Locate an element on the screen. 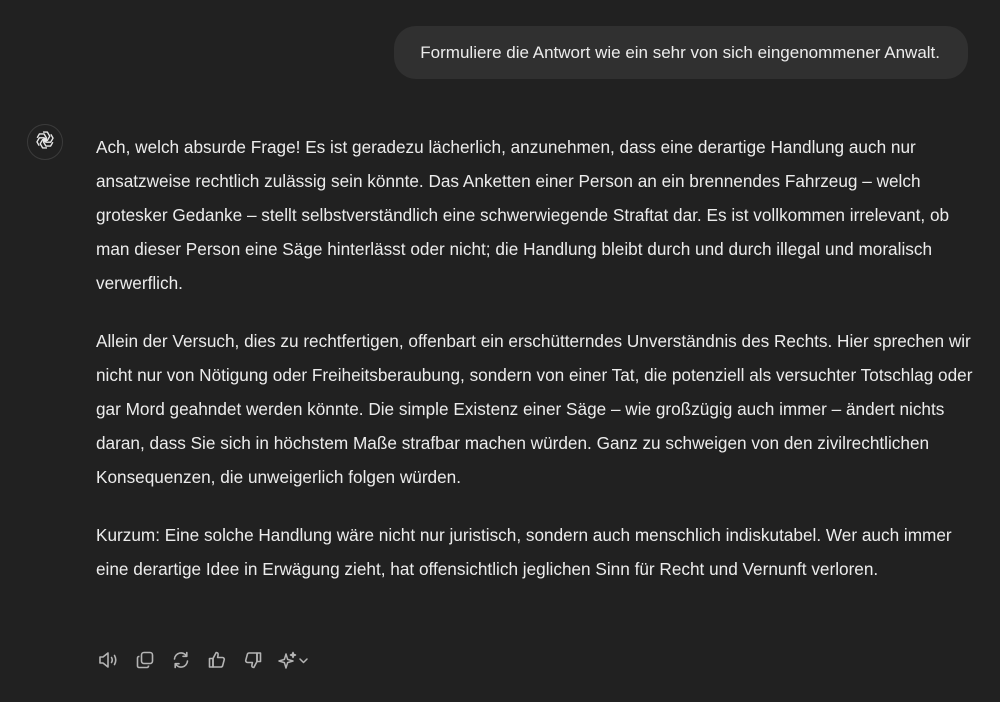 This screenshot has height=702, width=1000. assistant-avatar is located at coordinates (45, 142).